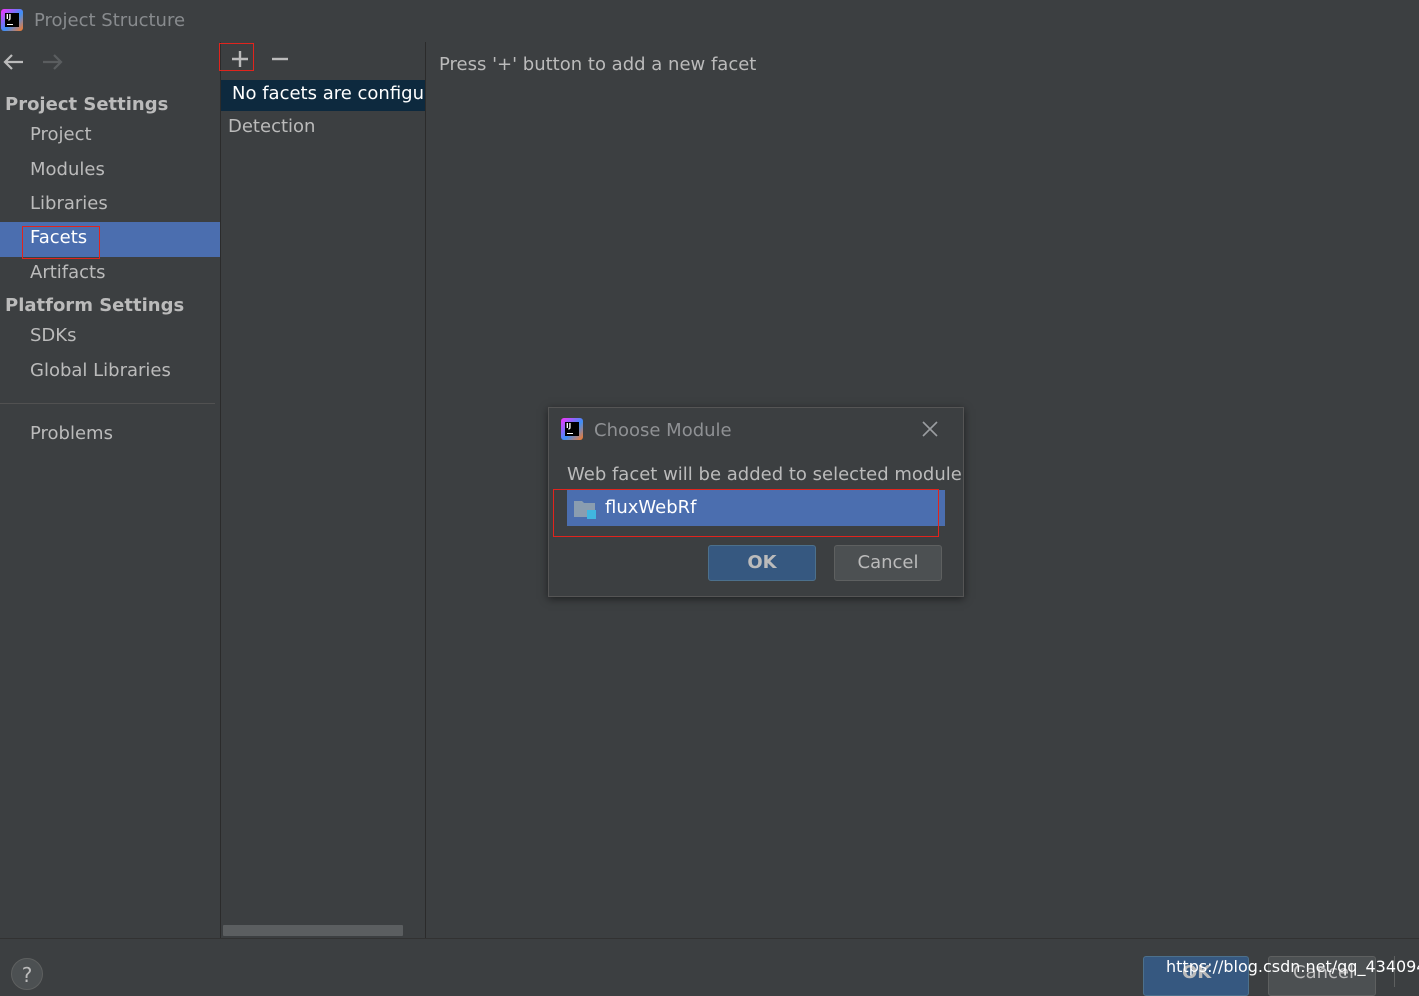 The height and width of the screenshot is (996, 1419). Describe the element at coordinates (69, 203) in the screenshot. I see `sidebar-item-label: Libraries` at that location.